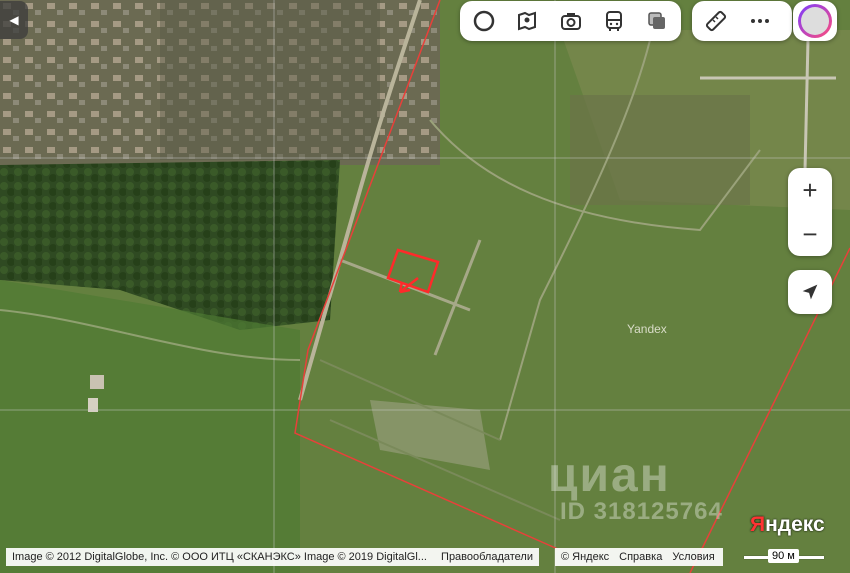  What do you see at coordinates (641, 511) in the screenshot?
I see `cian-id-watermark: ID 318125764` at bounding box center [641, 511].